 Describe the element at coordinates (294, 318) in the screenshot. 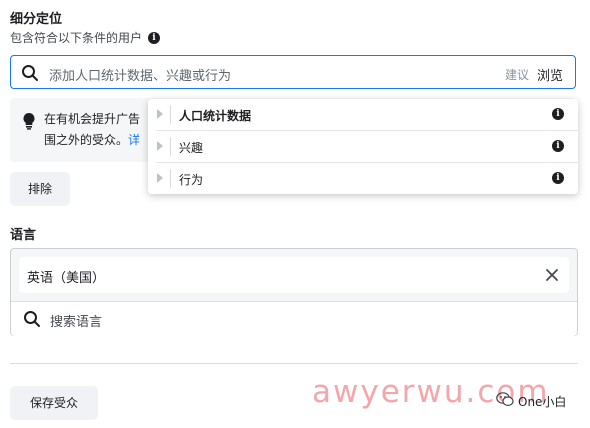

I see `language-search-input: 搜索语言` at that location.